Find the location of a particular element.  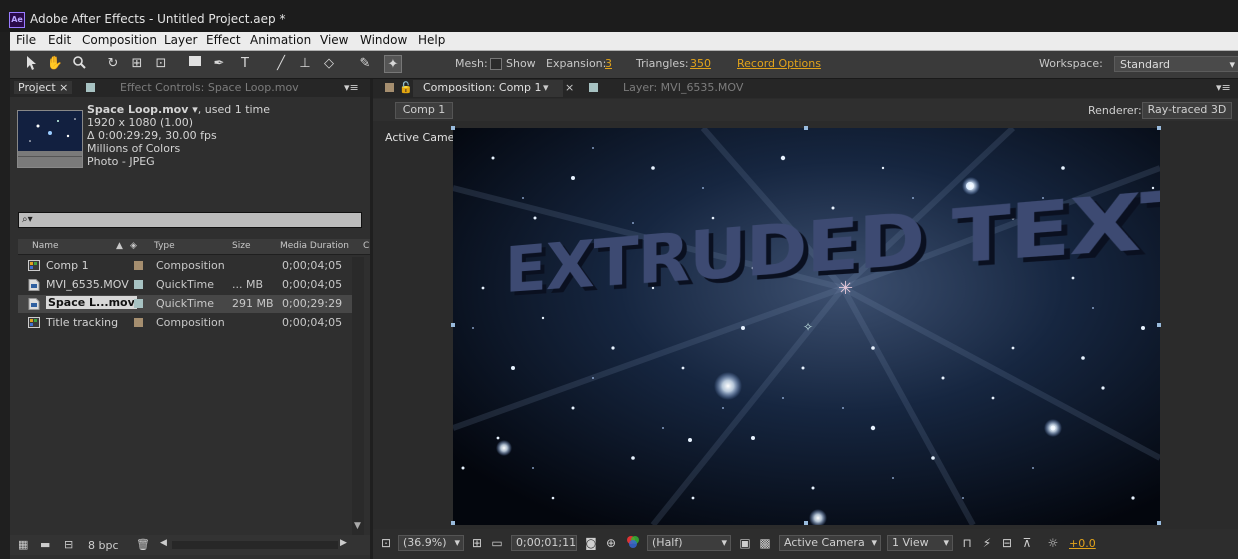

eraser-tool-icon: ◇ is located at coordinates (329, 64).